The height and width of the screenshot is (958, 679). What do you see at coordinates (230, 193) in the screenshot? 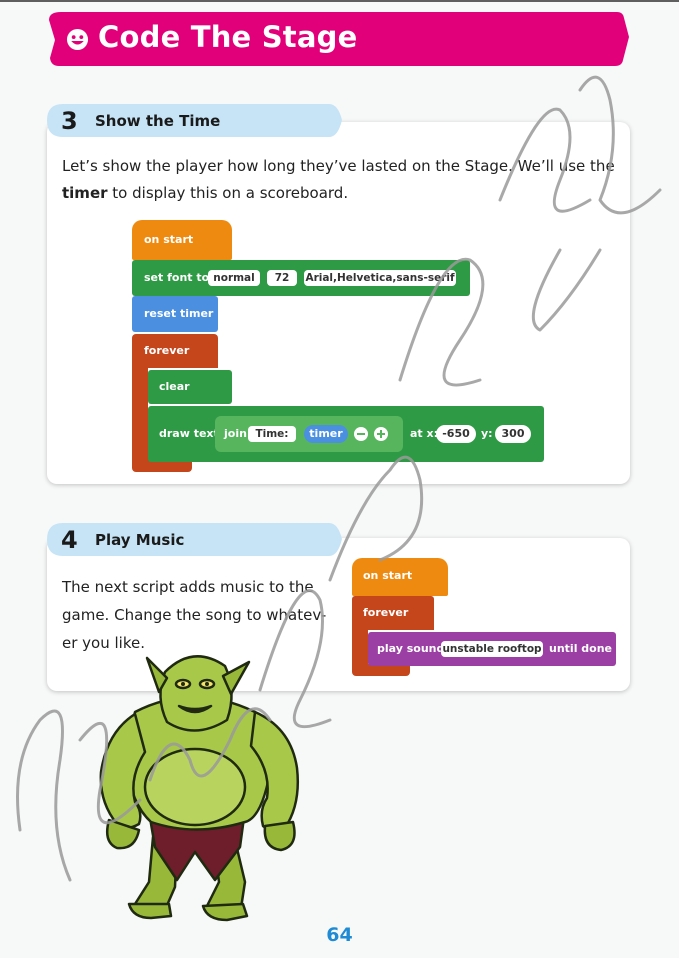
I see `section-3-text-2: to display this on a scoreboard.` at bounding box center [230, 193].